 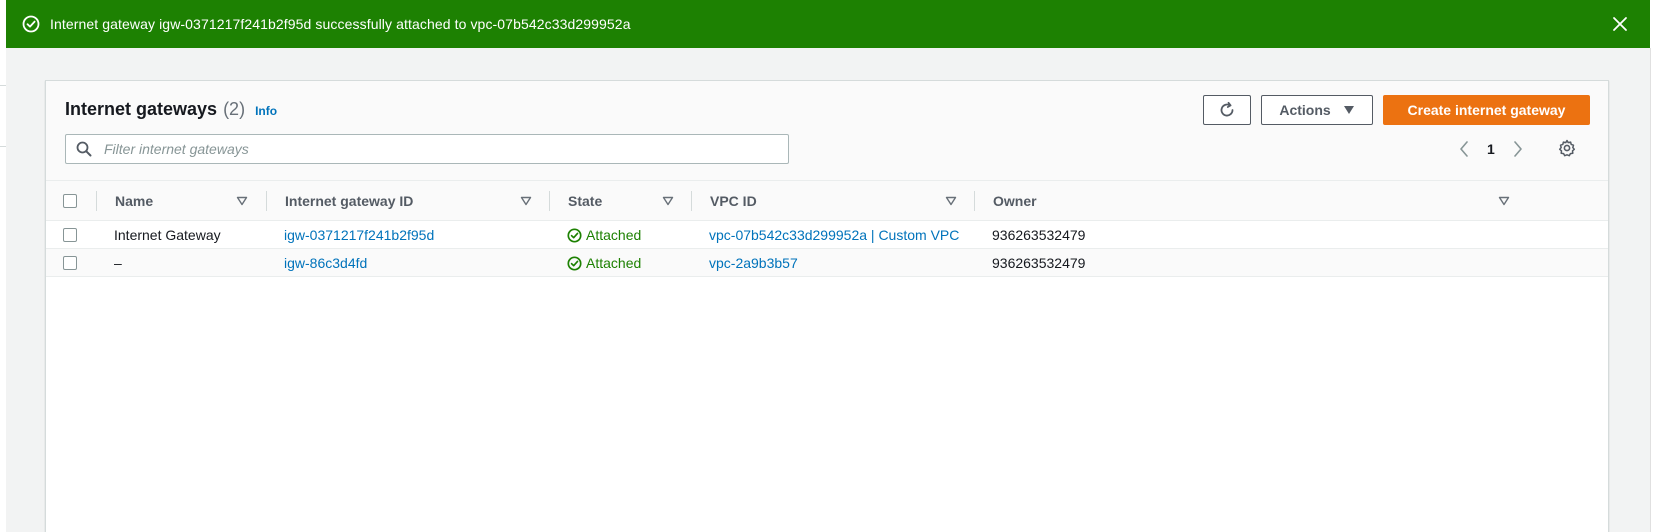 I want to click on cell-name: Internet Gateway, so click(x=167, y=235).